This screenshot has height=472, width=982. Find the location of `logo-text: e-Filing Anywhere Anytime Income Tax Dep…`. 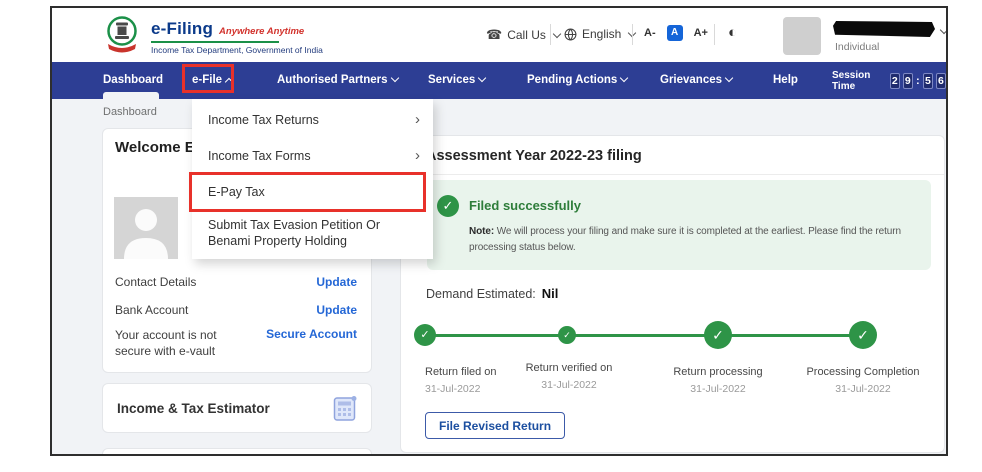

logo-text: e-Filing Anywhere Anytime Income Tax Dep… is located at coordinates (237, 35).